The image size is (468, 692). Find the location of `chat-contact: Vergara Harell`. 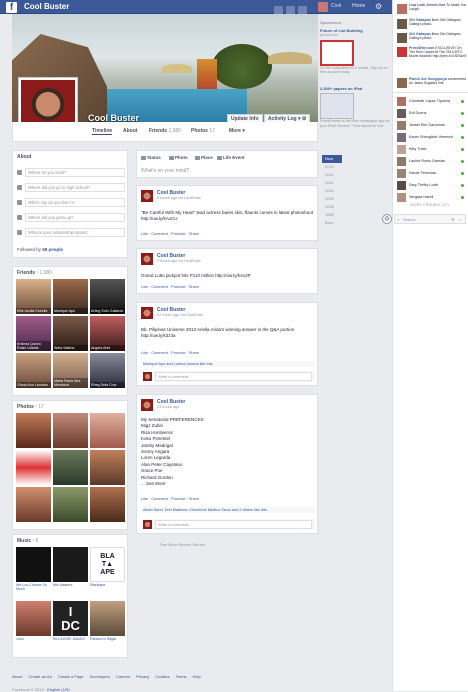

chat-contact: Vergara Harell is located at coordinates (431, 197).